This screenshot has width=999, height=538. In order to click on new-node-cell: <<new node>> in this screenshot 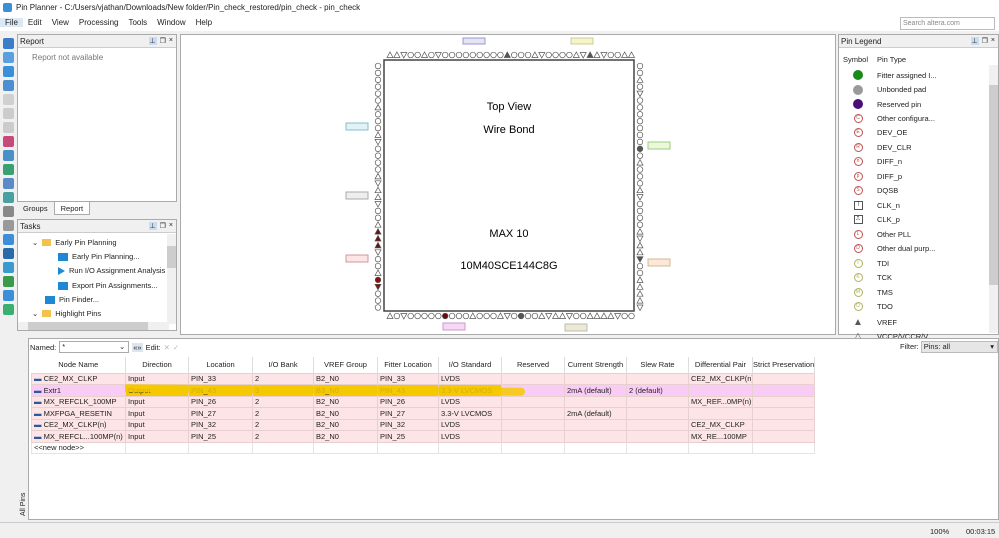, I will do `click(78, 447)`.